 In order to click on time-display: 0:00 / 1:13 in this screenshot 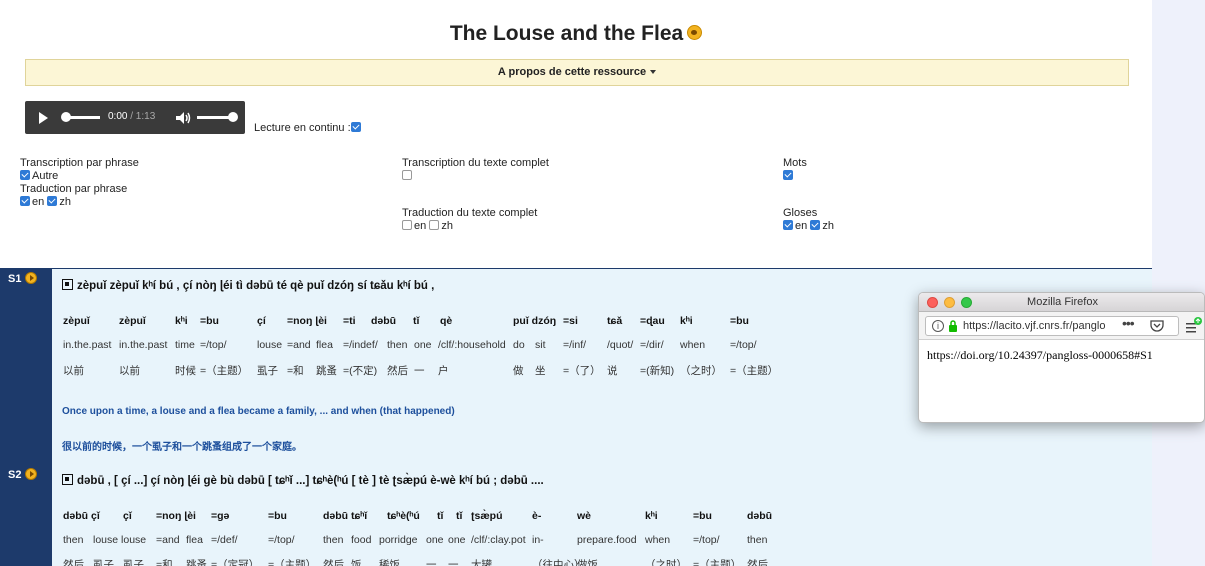, I will do `click(132, 116)`.